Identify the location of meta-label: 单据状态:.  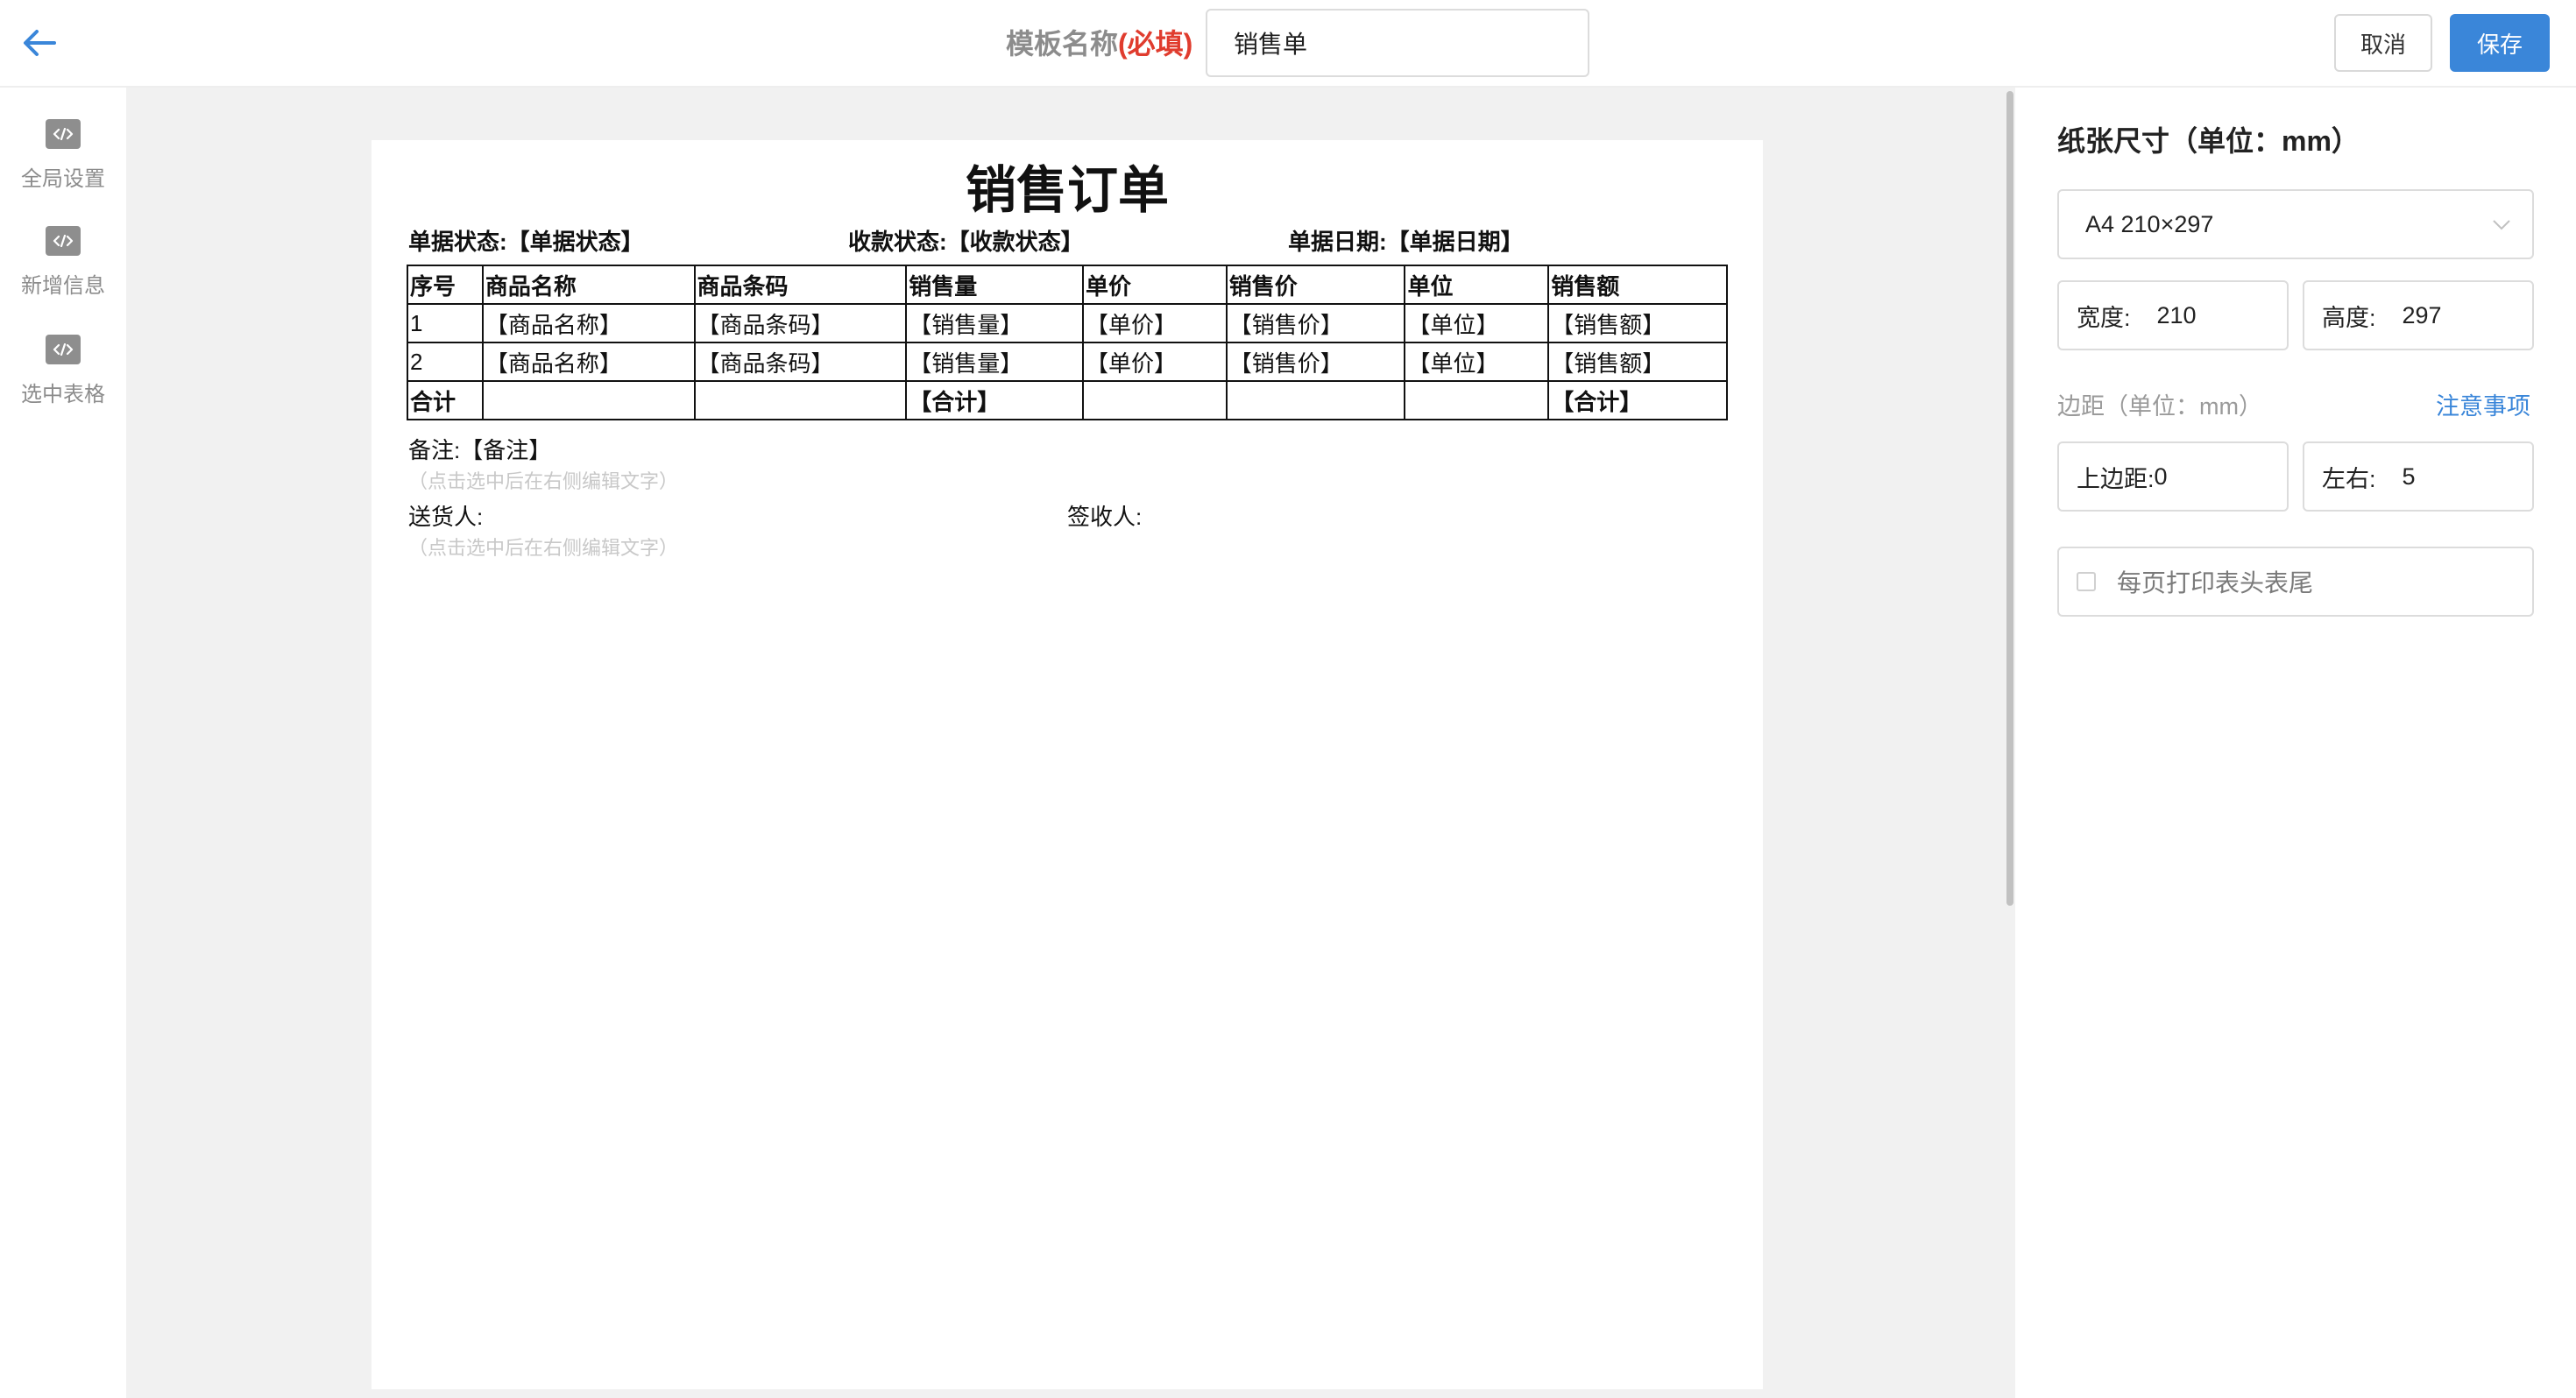
(457, 242).